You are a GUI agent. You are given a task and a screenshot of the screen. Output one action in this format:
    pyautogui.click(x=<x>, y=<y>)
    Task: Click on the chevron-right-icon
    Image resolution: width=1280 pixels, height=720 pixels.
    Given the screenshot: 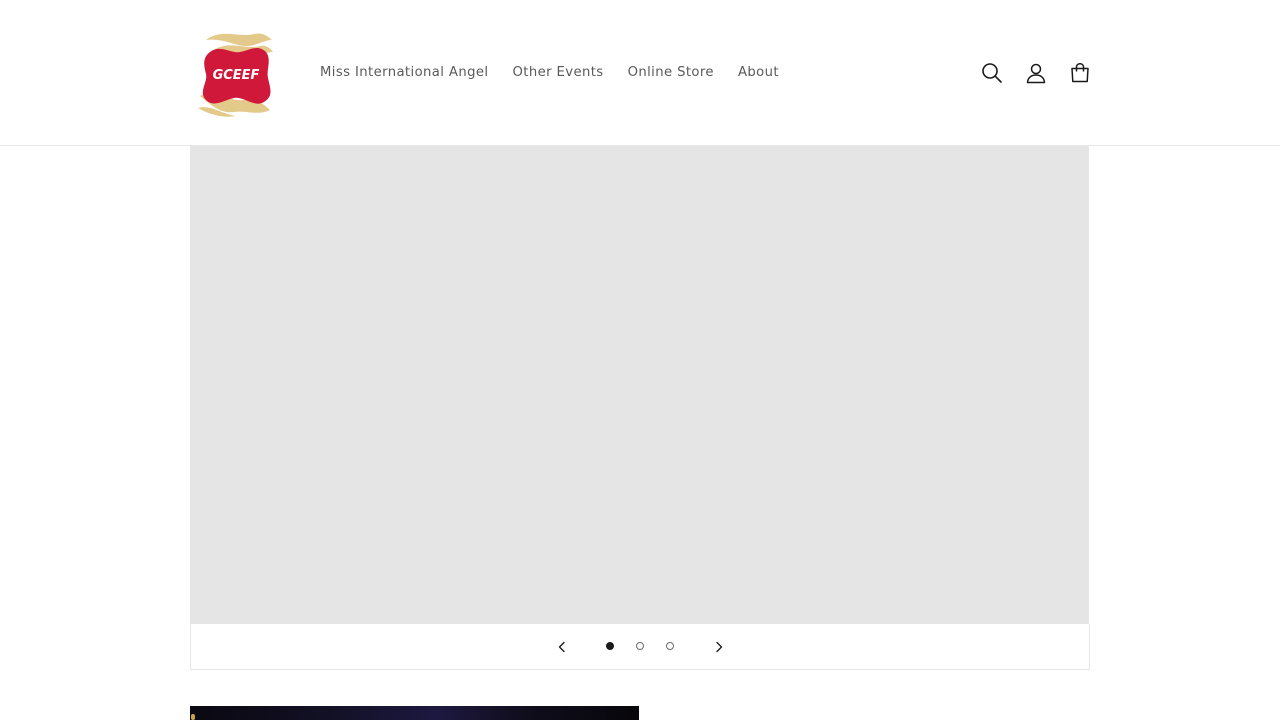 What is the action you would take?
    pyautogui.click(x=719, y=647)
    